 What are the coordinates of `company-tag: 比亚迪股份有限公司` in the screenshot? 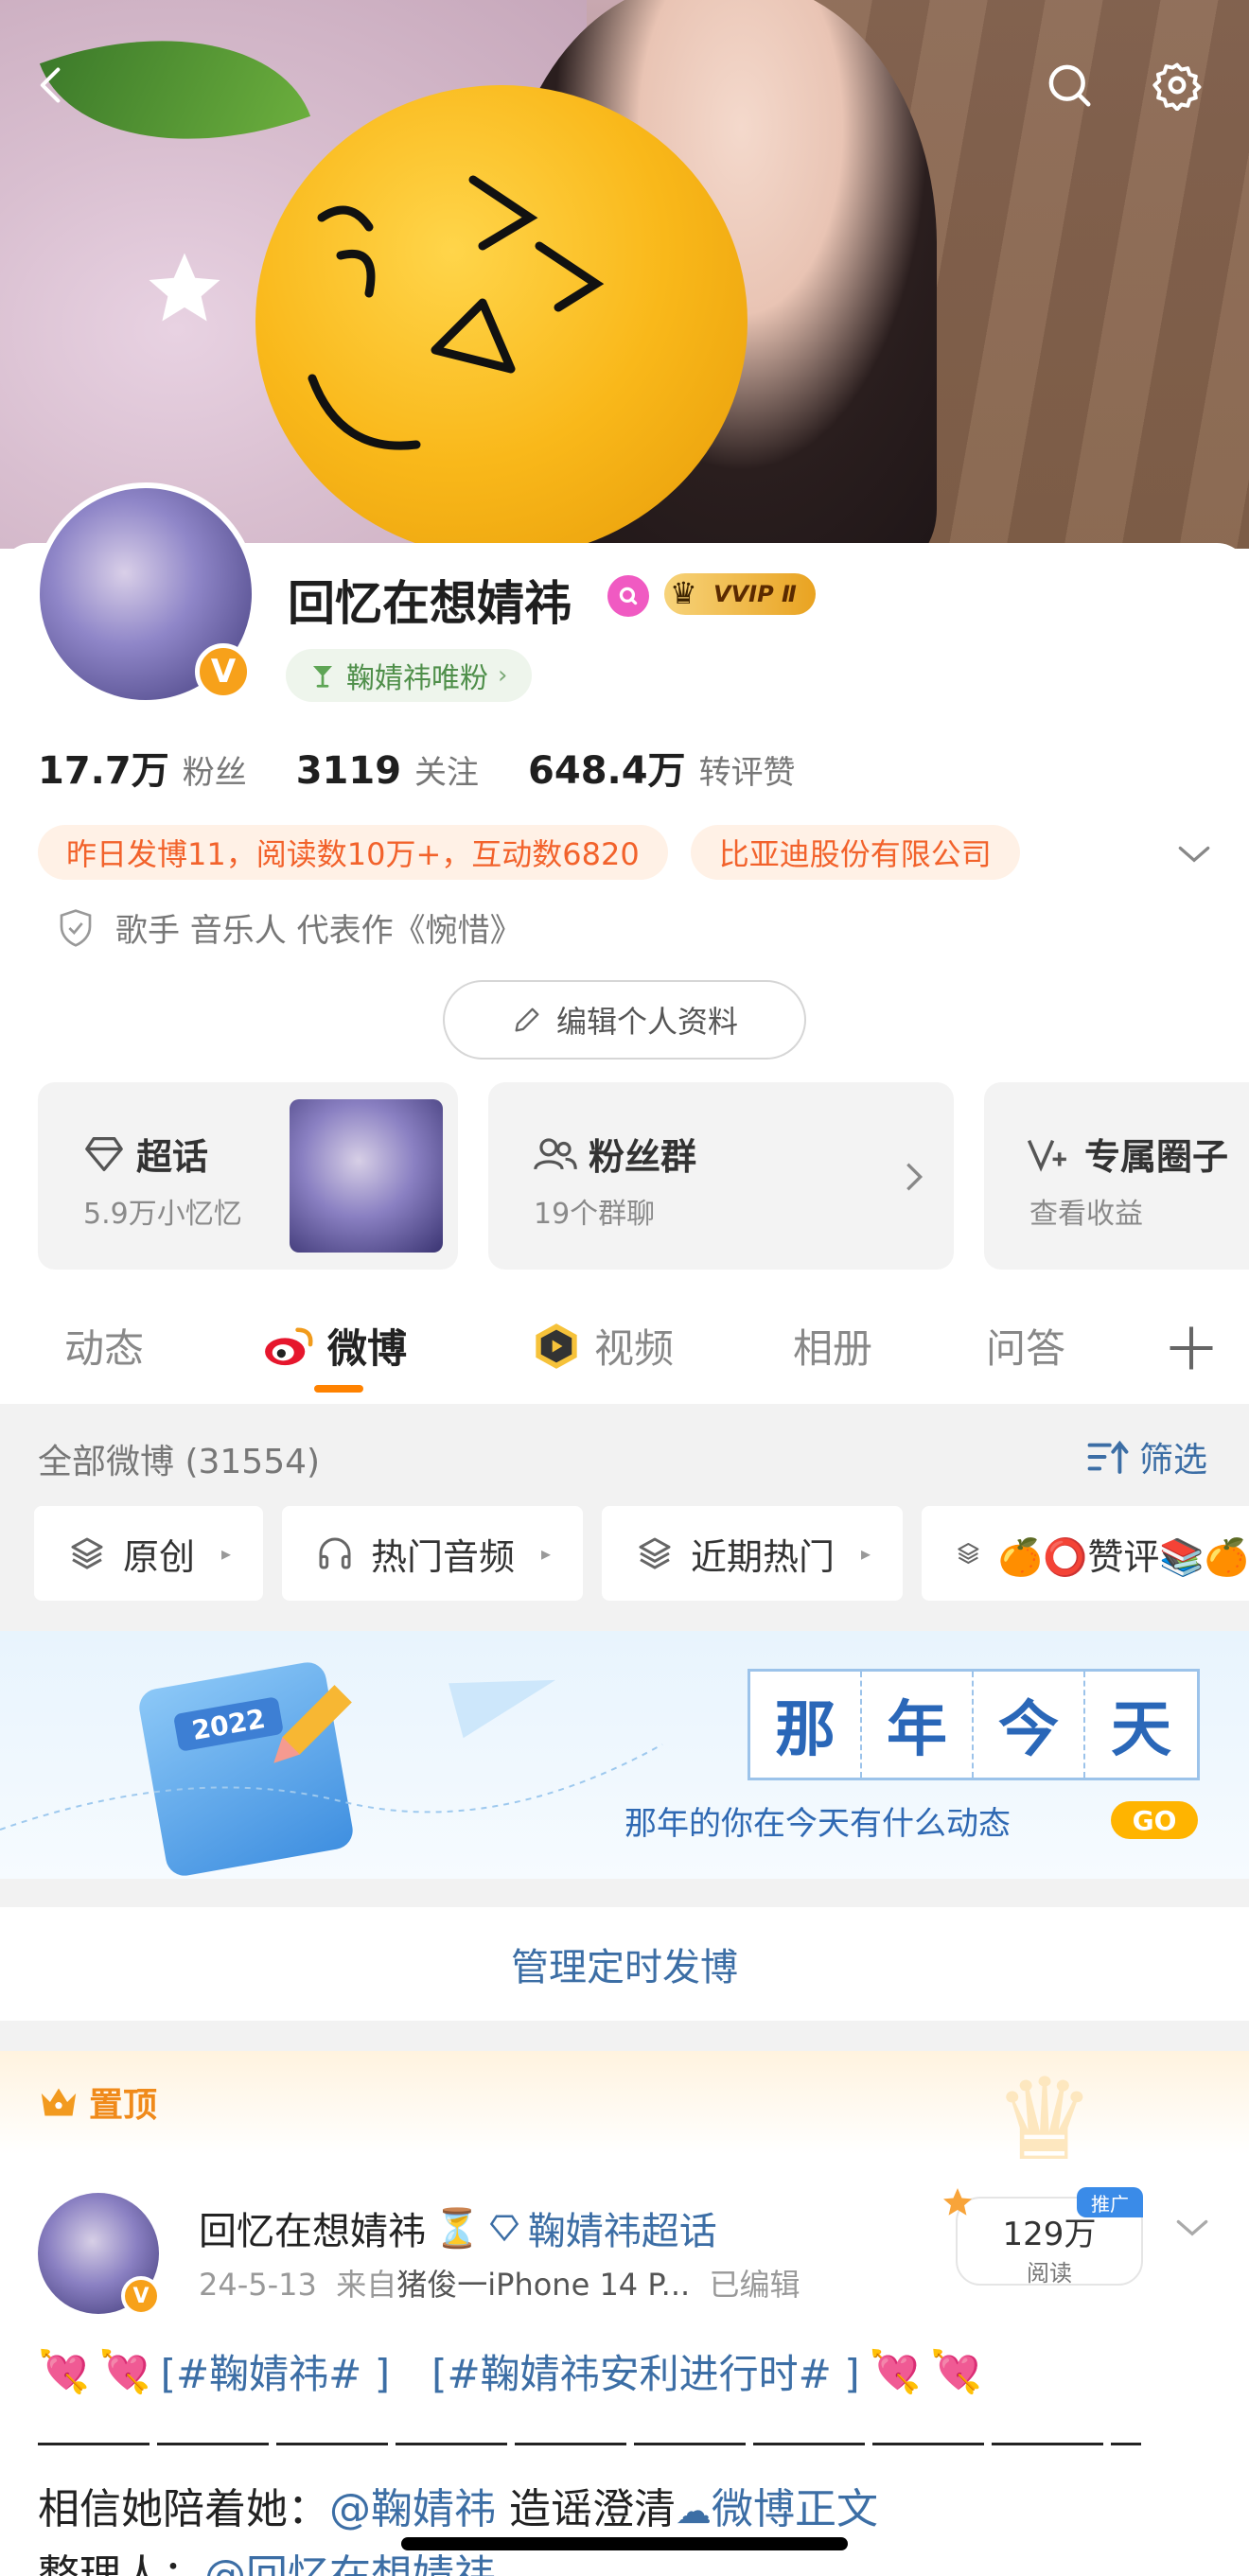 It's located at (855, 853).